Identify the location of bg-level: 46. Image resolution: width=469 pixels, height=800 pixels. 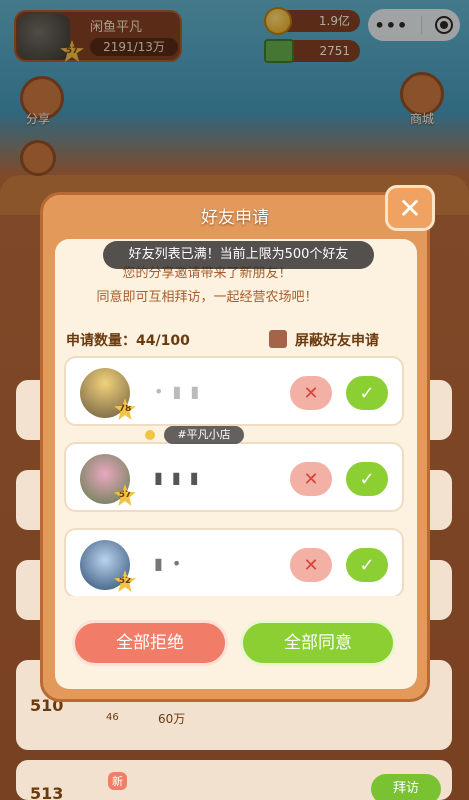
(112, 717).